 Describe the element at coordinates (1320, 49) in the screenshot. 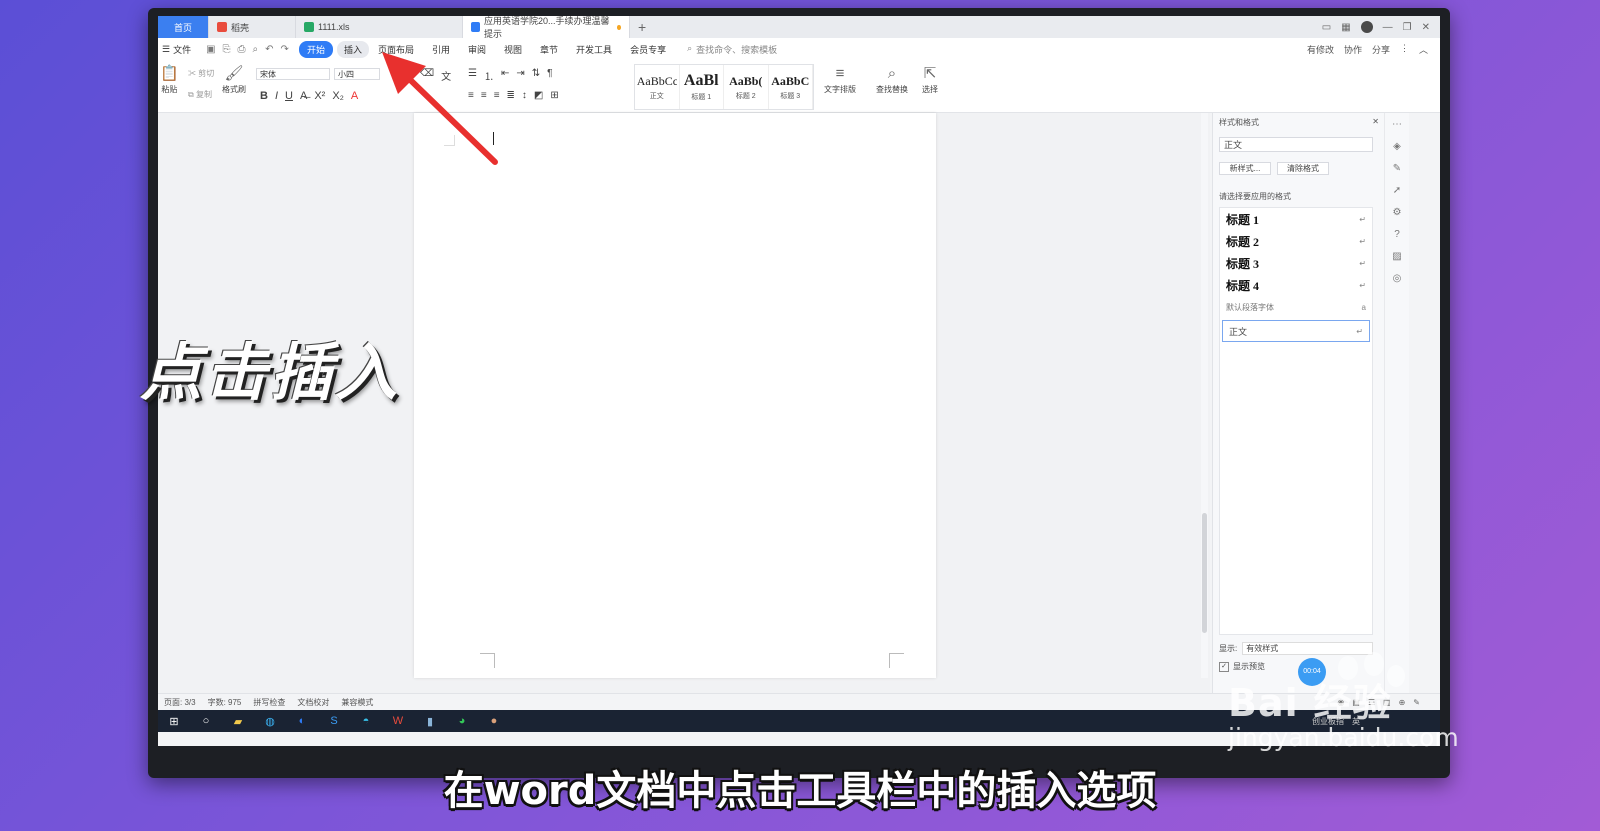

I see `revision-button: 有修改` at that location.